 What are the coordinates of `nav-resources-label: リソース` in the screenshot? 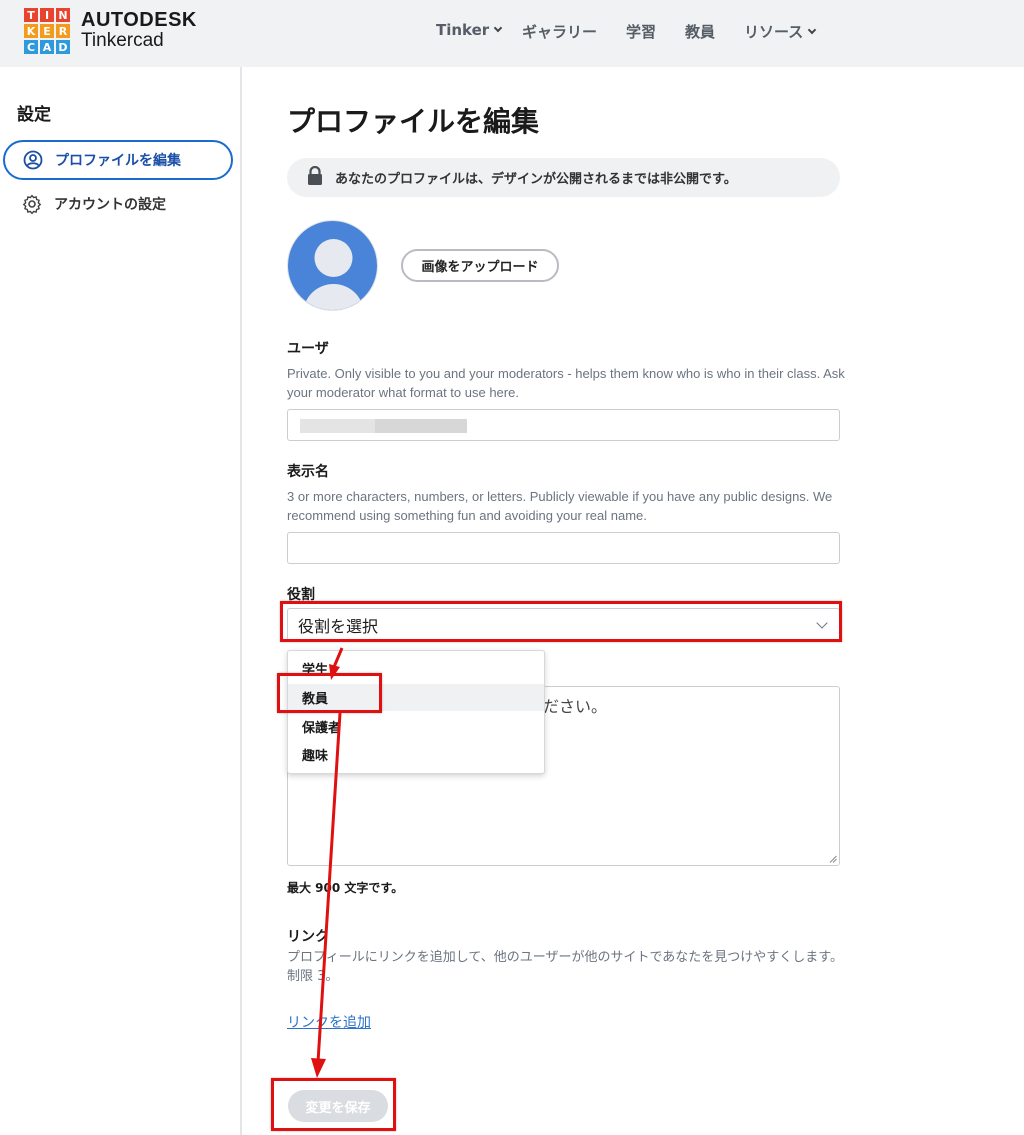 It's located at (774, 32).